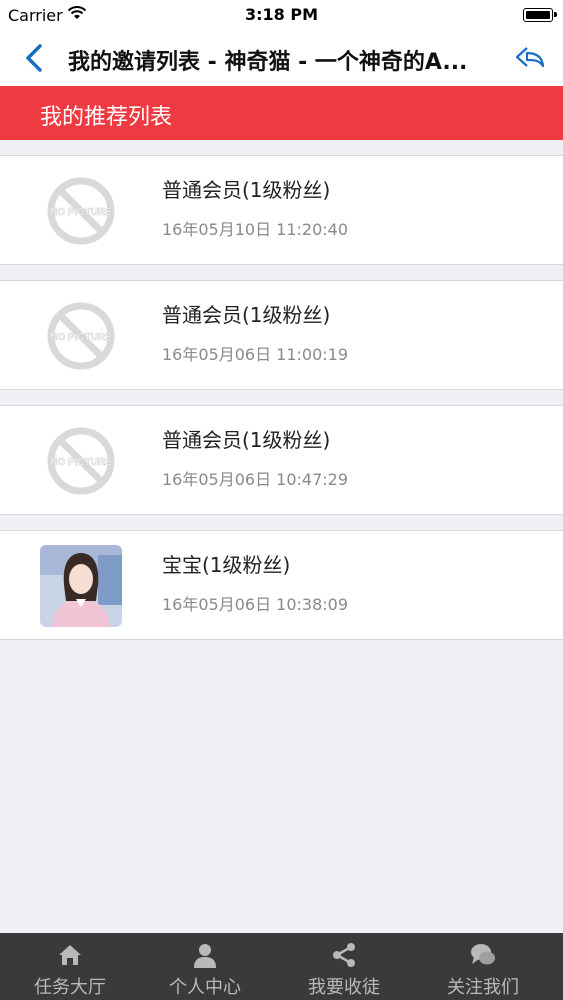 The width and height of the screenshot is (563, 1000). I want to click on member-date: 16年05月06日 11:00:19, so click(255, 354).